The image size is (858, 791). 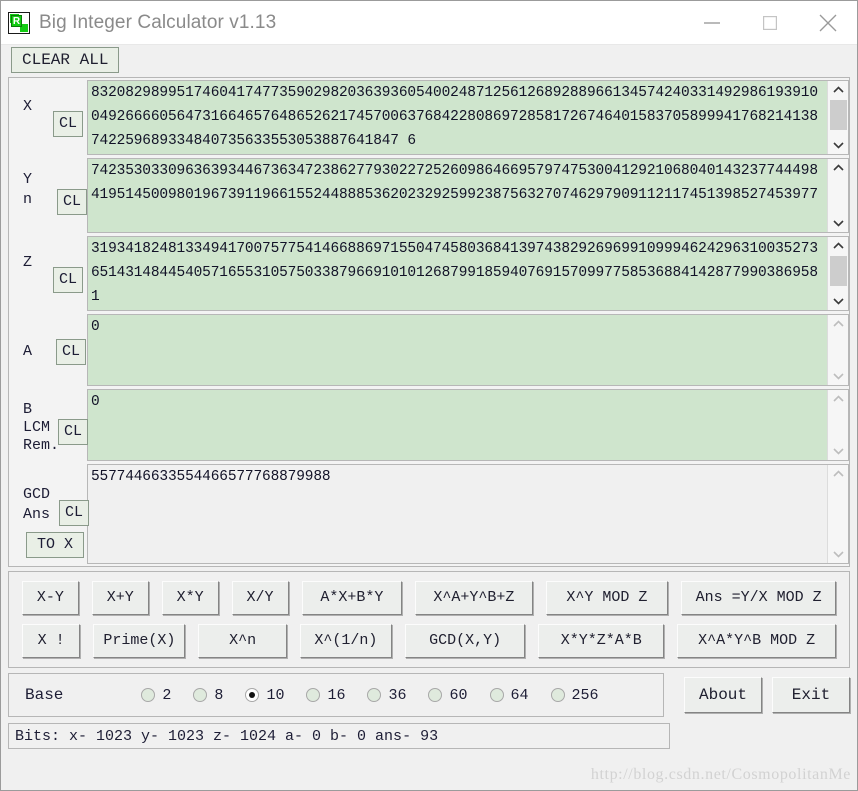 What do you see at coordinates (574, 695) in the screenshot?
I see `base-radio-256: 256` at bounding box center [574, 695].